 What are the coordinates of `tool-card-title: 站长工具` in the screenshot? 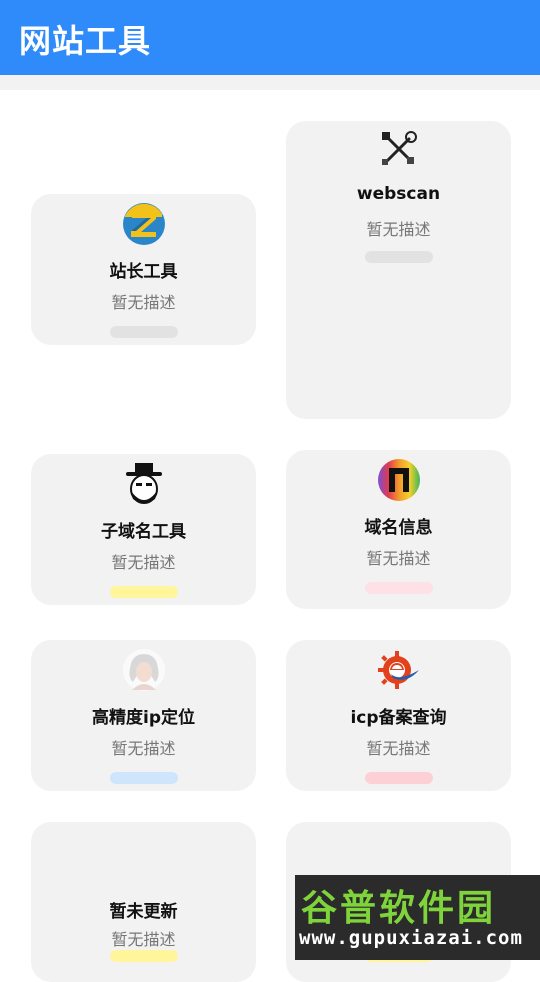 It's located at (143, 272).